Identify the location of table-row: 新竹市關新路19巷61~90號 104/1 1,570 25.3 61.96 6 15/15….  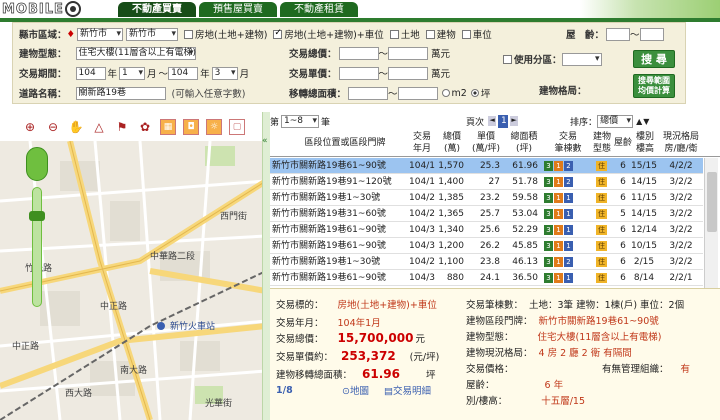
(486, 166).